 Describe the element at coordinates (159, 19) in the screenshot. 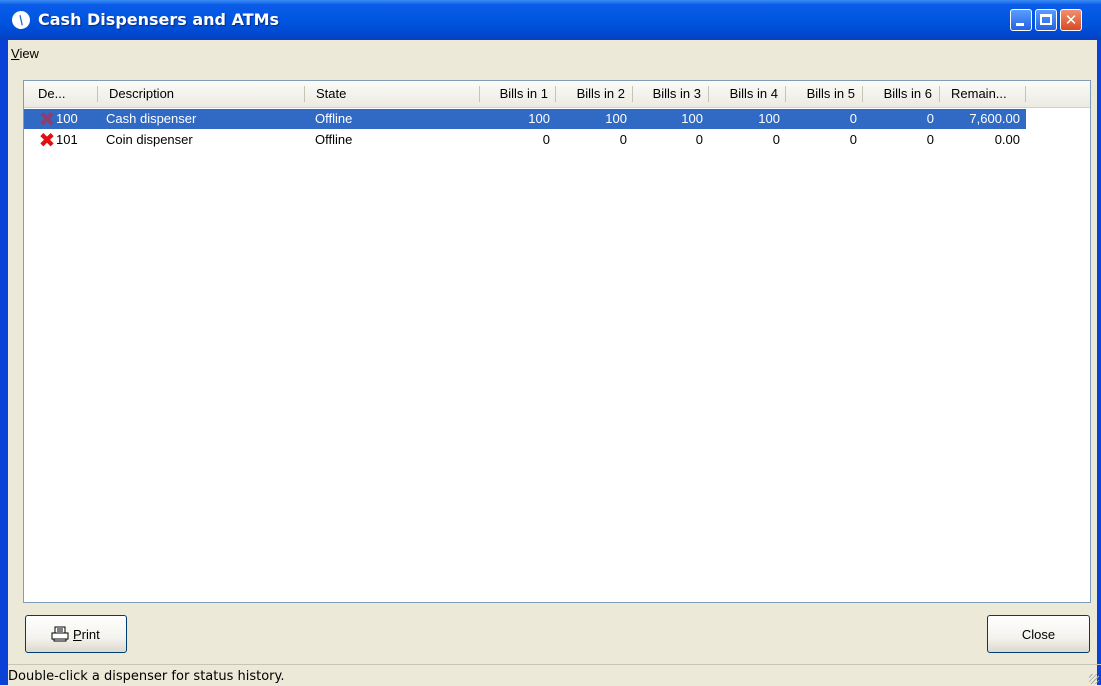

I see `window-title: Cash Dispensers and ATMs` at that location.